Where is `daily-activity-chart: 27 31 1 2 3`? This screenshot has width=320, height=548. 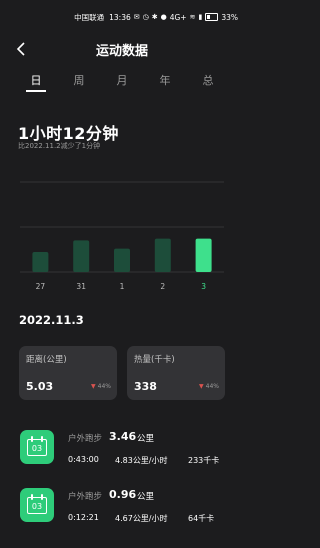 daily-activity-chart: 27 31 1 2 3 is located at coordinates (122, 236).